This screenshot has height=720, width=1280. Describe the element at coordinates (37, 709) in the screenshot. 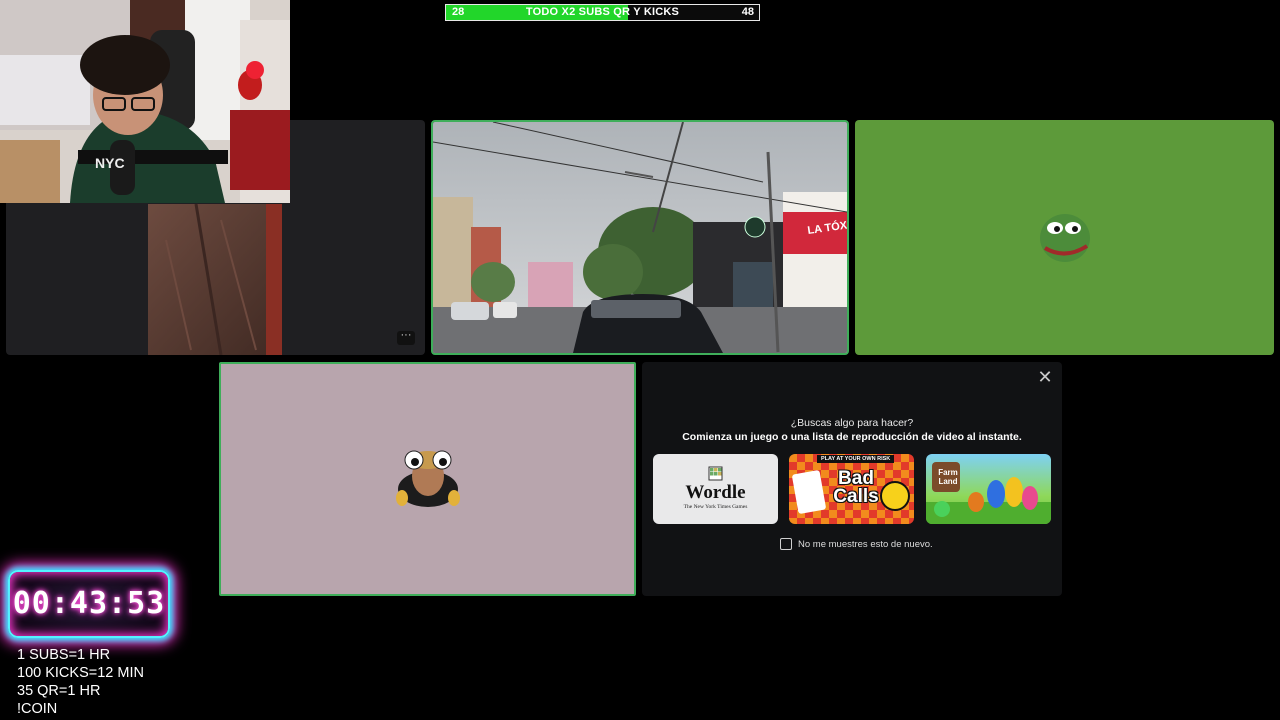

I see `rule-line: !COIN` at that location.